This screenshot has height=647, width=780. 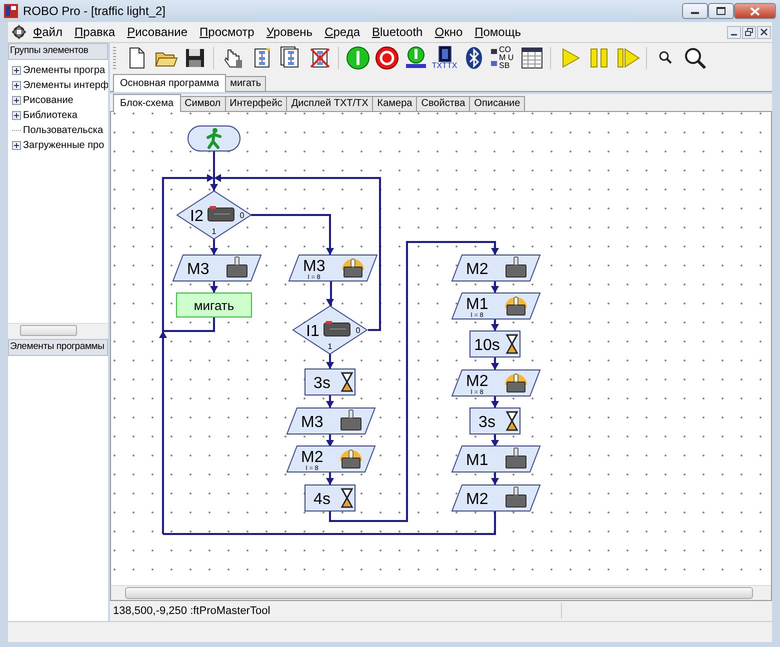 I want to click on restore-icon, so click(x=749, y=32).